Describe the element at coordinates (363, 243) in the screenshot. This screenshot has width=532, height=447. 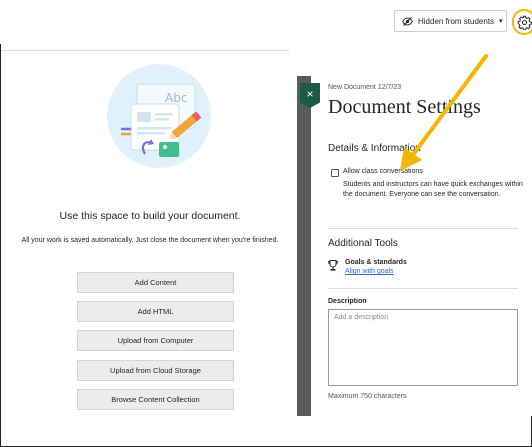
I see `additional-tools-heading: Additional Tools` at that location.